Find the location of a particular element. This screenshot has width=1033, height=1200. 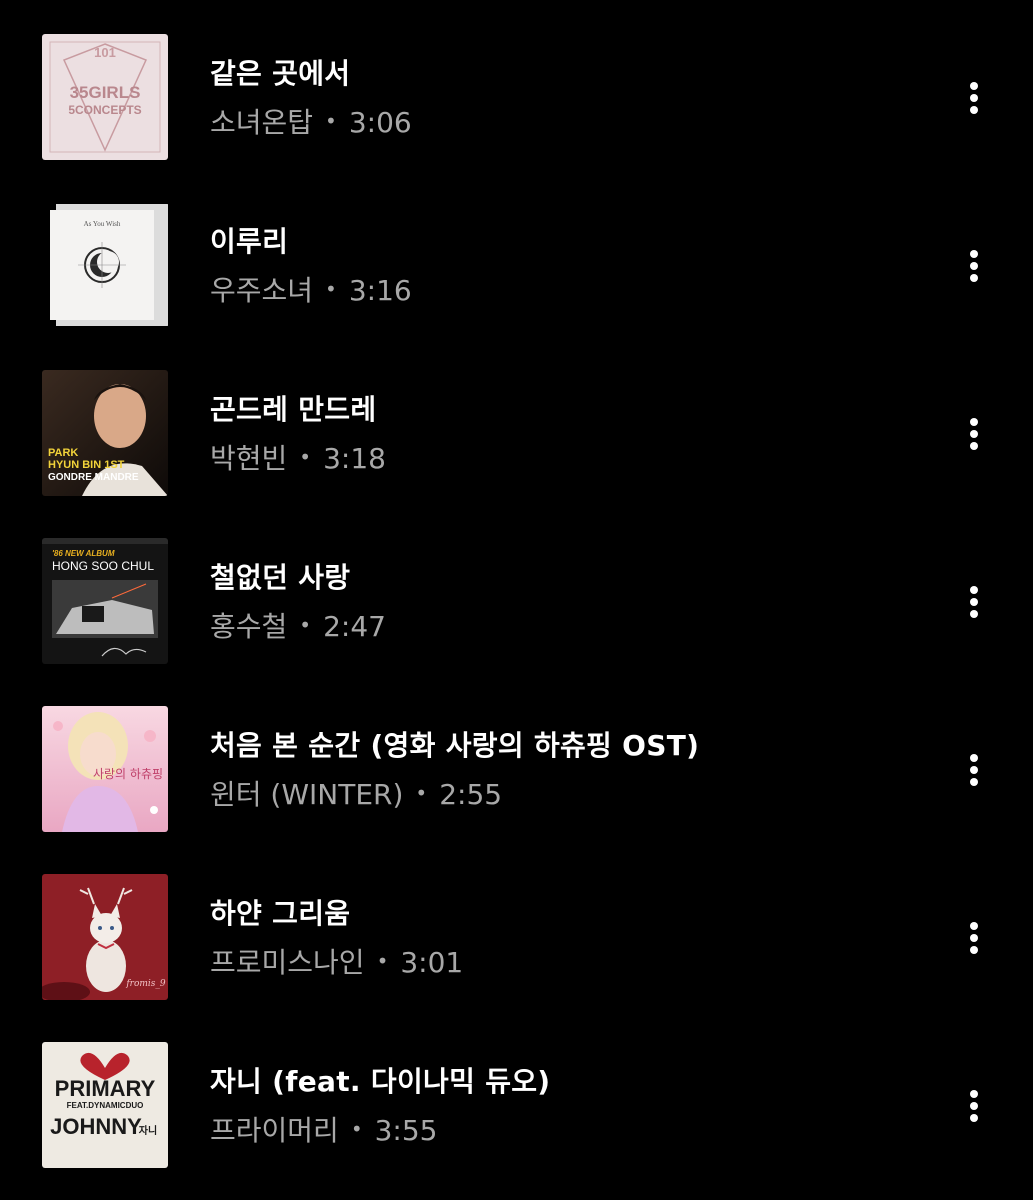

track-duration: 3:16 is located at coordinates (380, 290).